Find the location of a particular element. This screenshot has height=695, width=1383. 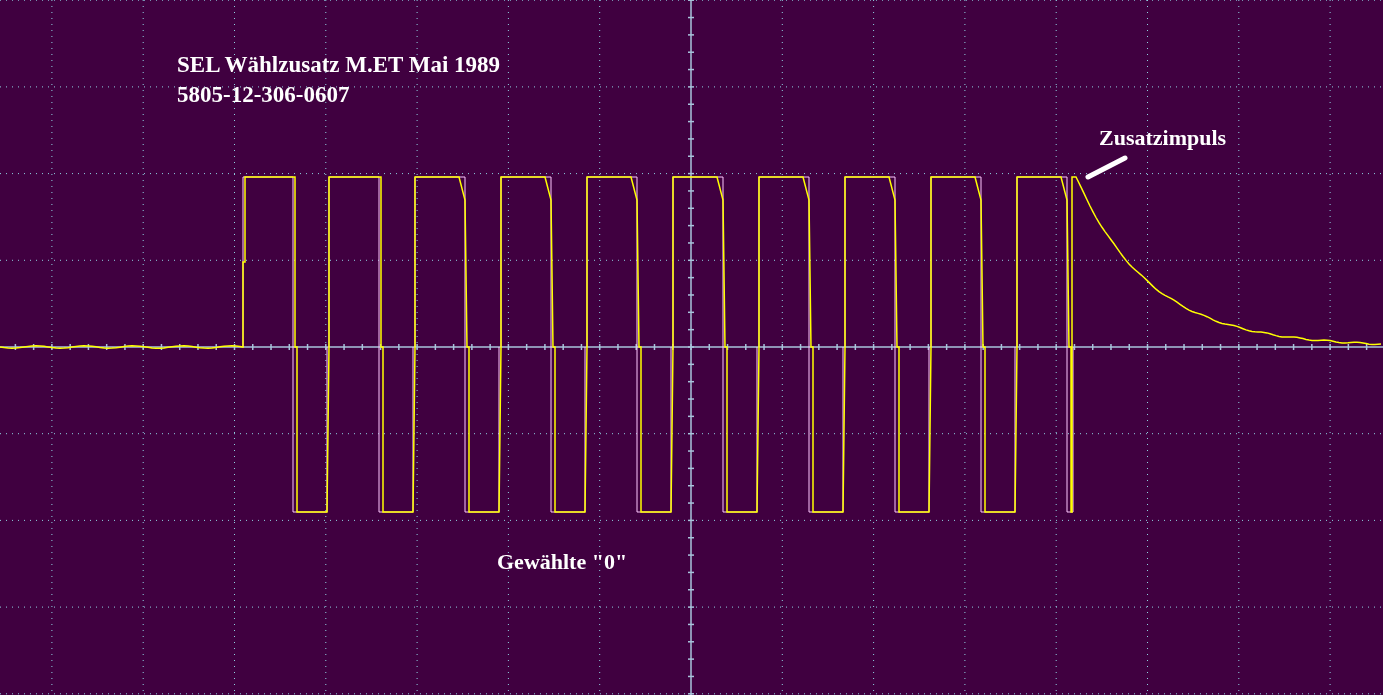

title-text: 5805-12-306-0607 is located at coordinates (263, 95).